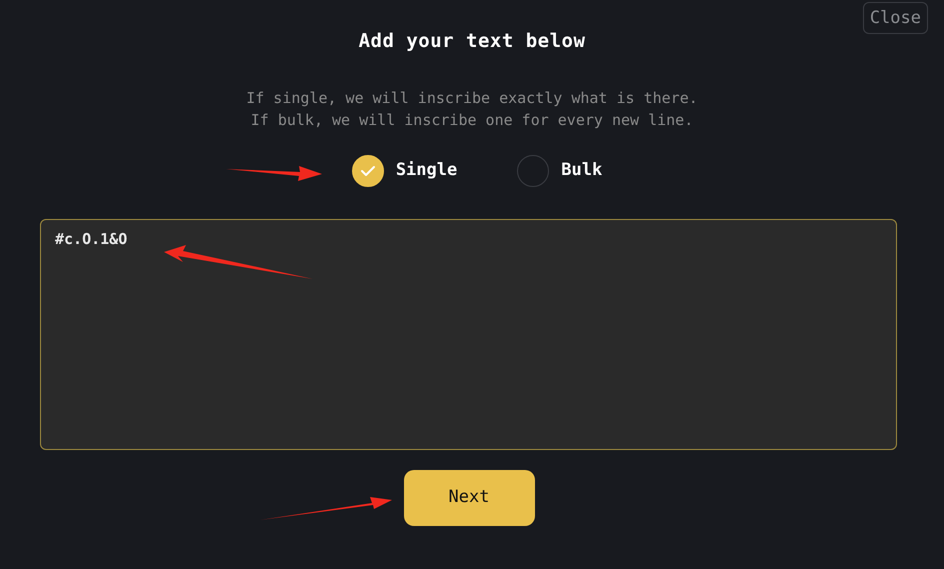  What do you see at coordinates (469, 498) in the screenshot?
I see `next-button: Next` at bounding box center [469, 498].